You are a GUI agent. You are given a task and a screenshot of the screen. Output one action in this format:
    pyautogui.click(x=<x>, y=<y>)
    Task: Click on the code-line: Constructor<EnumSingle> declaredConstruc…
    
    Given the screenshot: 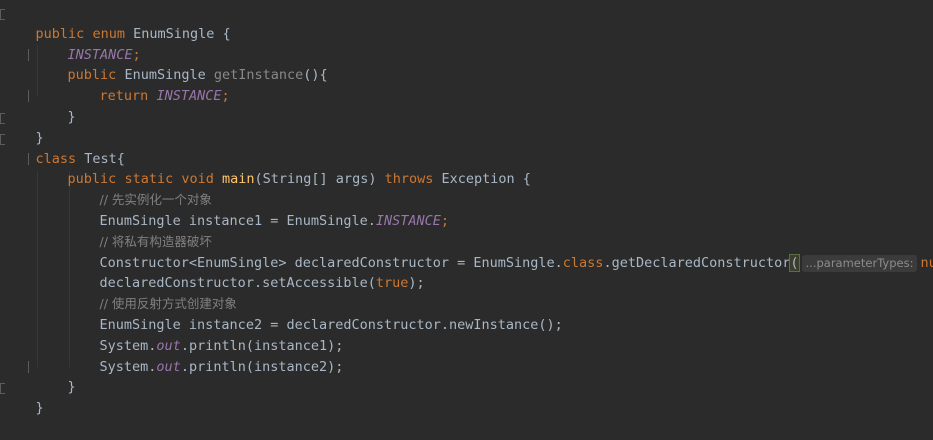 What is the action you would take?
    pyautogui.click(x=500, y=252)
    